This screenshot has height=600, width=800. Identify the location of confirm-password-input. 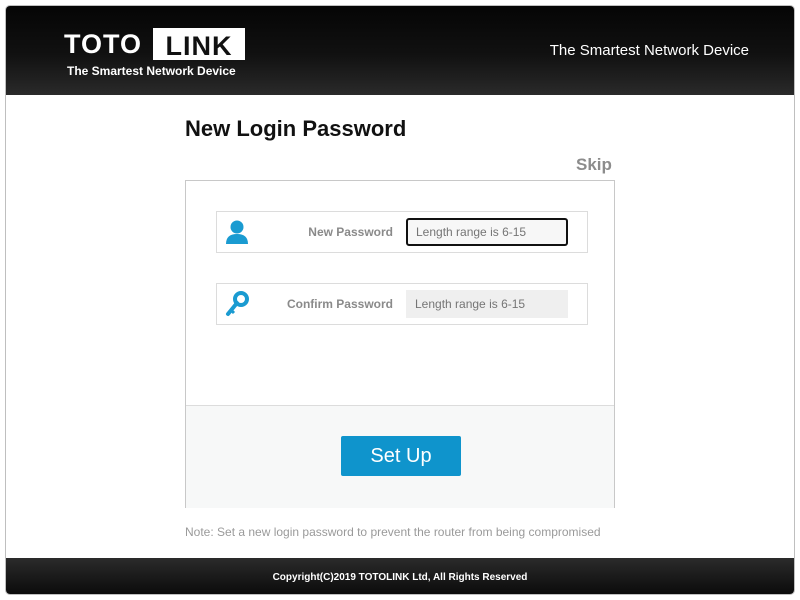
(487, 304).